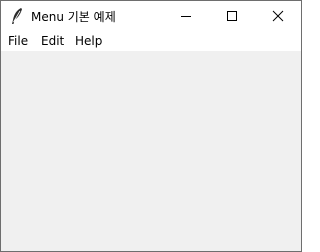  What do you see at coordinates (17, 16) in the screenshot?
I see `feather-icon` at bounding box center [17, 16].